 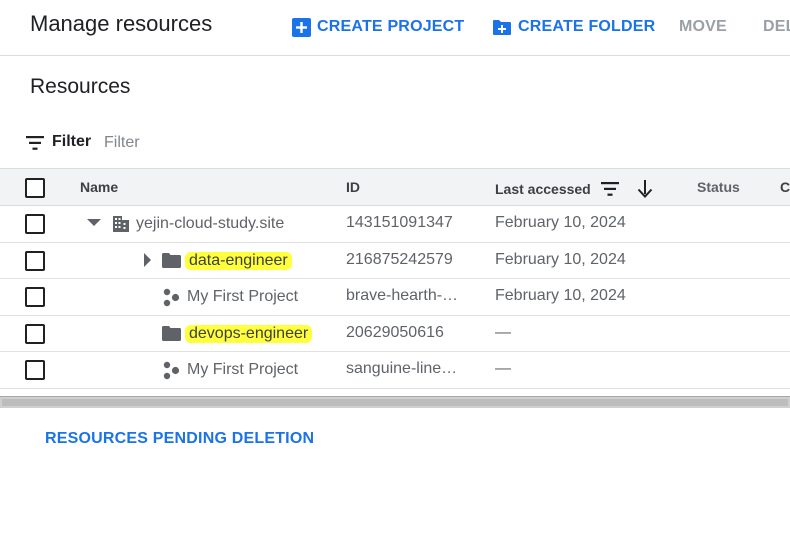 I want to click on section-title: Resources, so click(x=80, y=86).